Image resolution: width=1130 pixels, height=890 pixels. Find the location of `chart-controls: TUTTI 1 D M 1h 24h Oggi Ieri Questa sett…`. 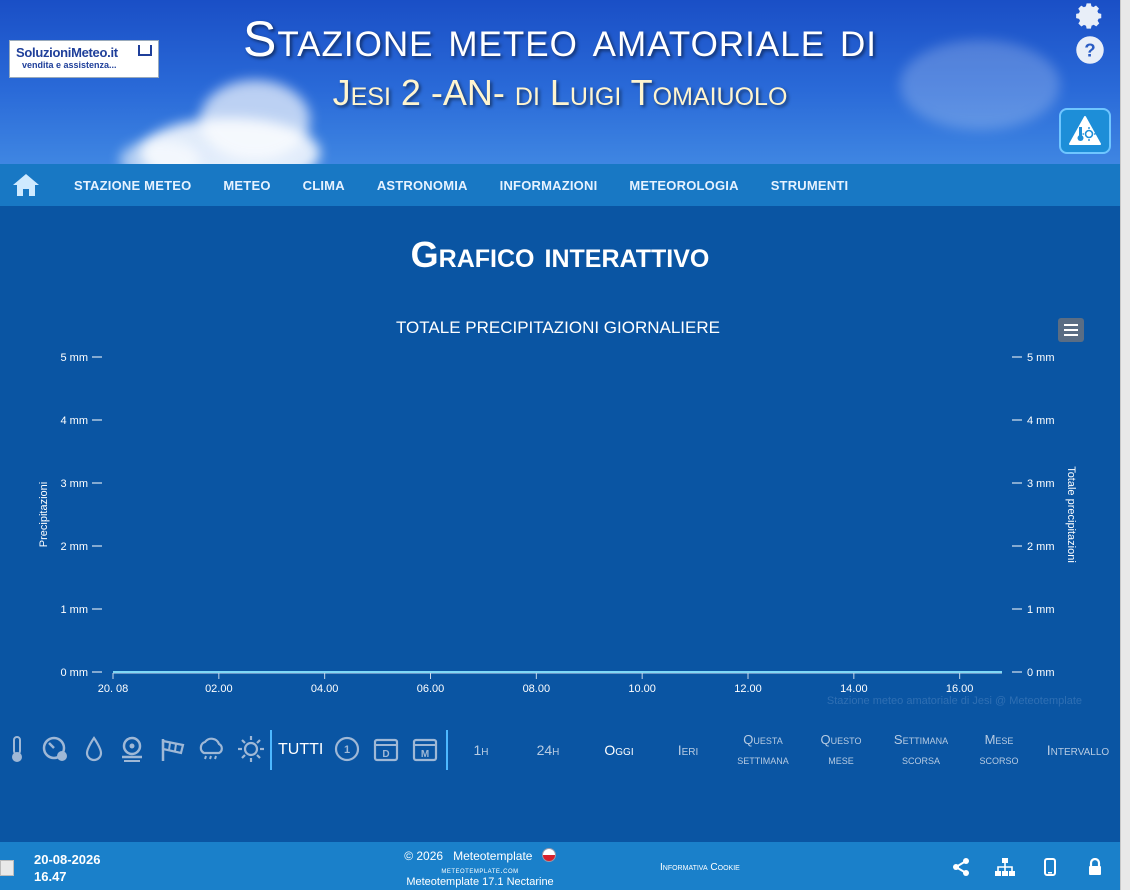

chart-controls: TUTTI 1 D M 1h 24h Oggi Ieri Questa sett… is located at coordinates (560, 751).